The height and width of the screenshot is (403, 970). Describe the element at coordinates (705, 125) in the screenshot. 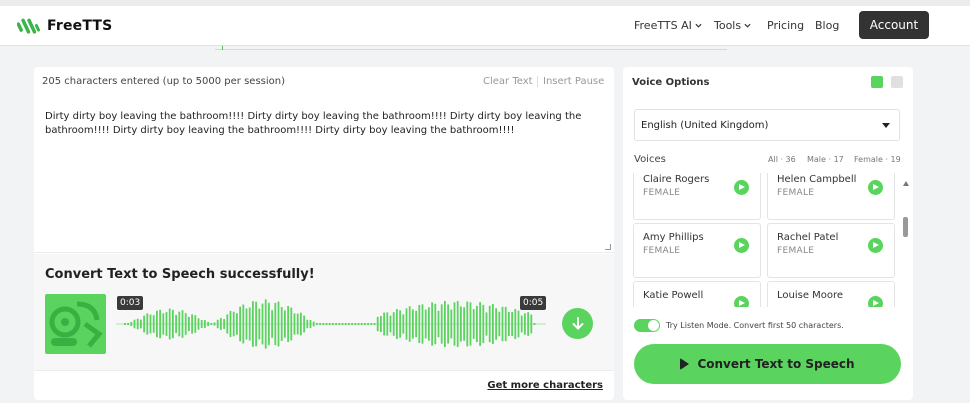

I see `language-select-value: English (United Kingdom)` at that location.